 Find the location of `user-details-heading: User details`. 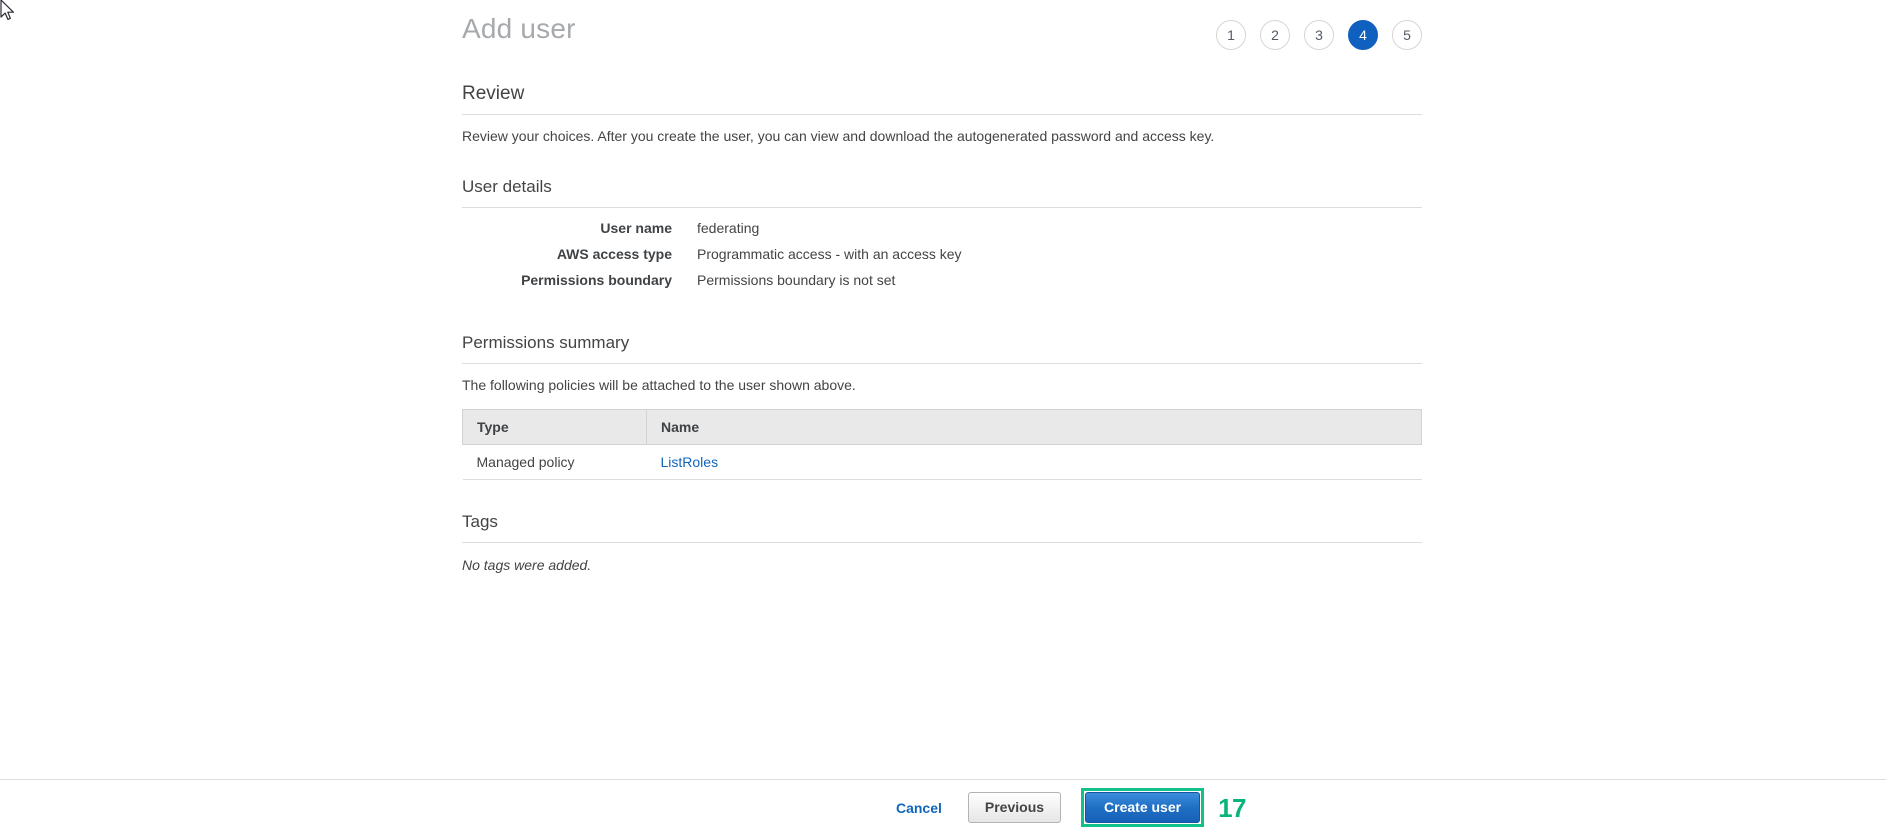

user-details-heading: User details is located at coordinates (942, 191).